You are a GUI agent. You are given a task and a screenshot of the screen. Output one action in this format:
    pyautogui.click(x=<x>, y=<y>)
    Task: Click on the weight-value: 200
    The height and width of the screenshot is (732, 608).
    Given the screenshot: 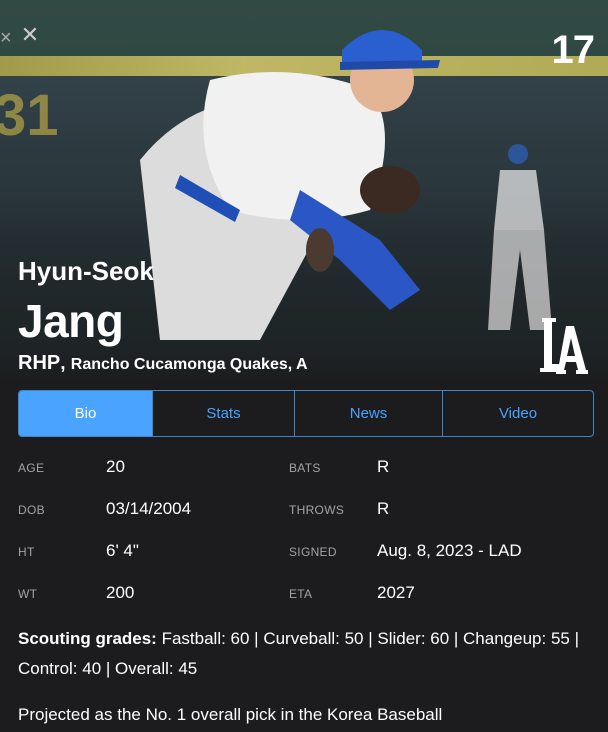 What is the action you would take?
    pyautogui.click(x=120, y=592)
    